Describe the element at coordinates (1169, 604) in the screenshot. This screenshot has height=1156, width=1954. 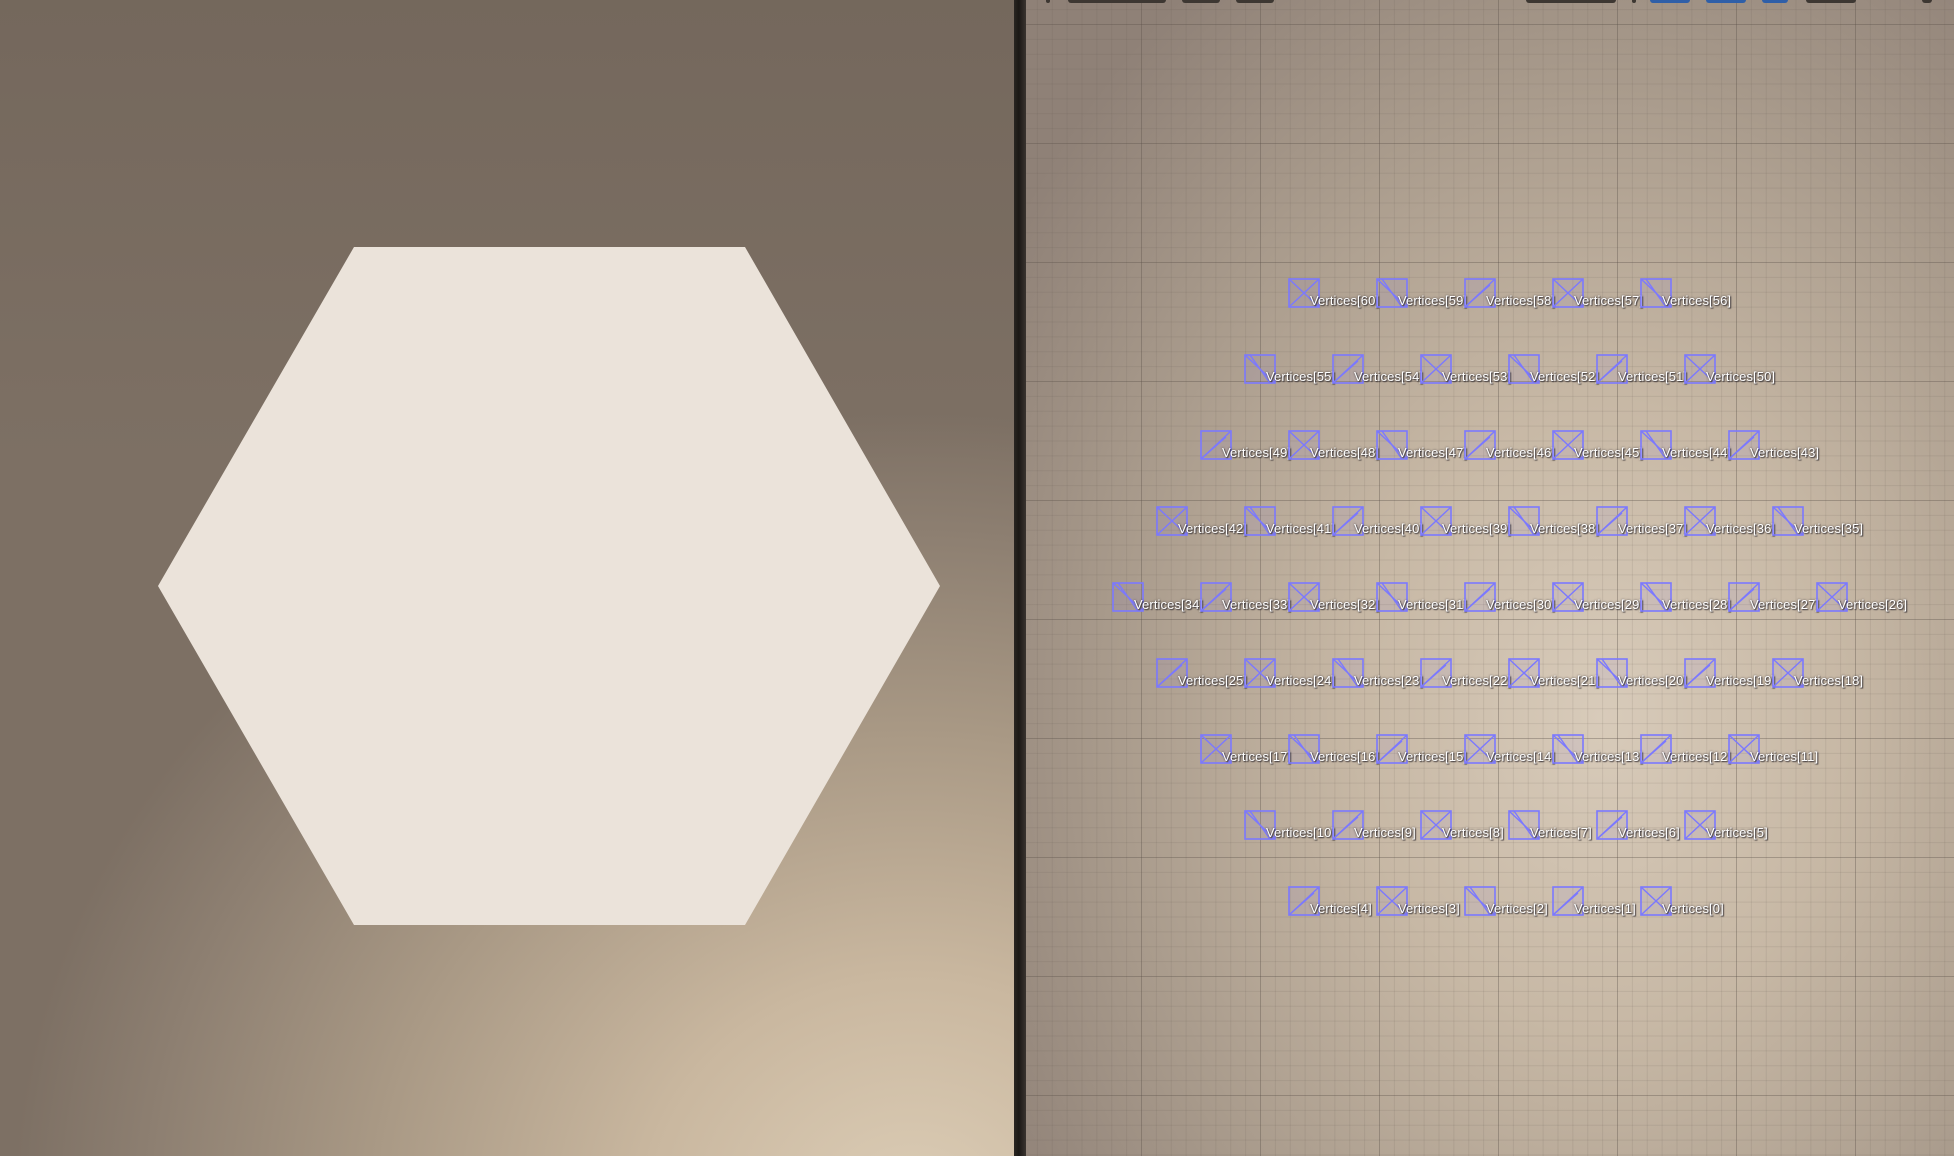
I see `vertex-label: Vertices[34]` at that location.